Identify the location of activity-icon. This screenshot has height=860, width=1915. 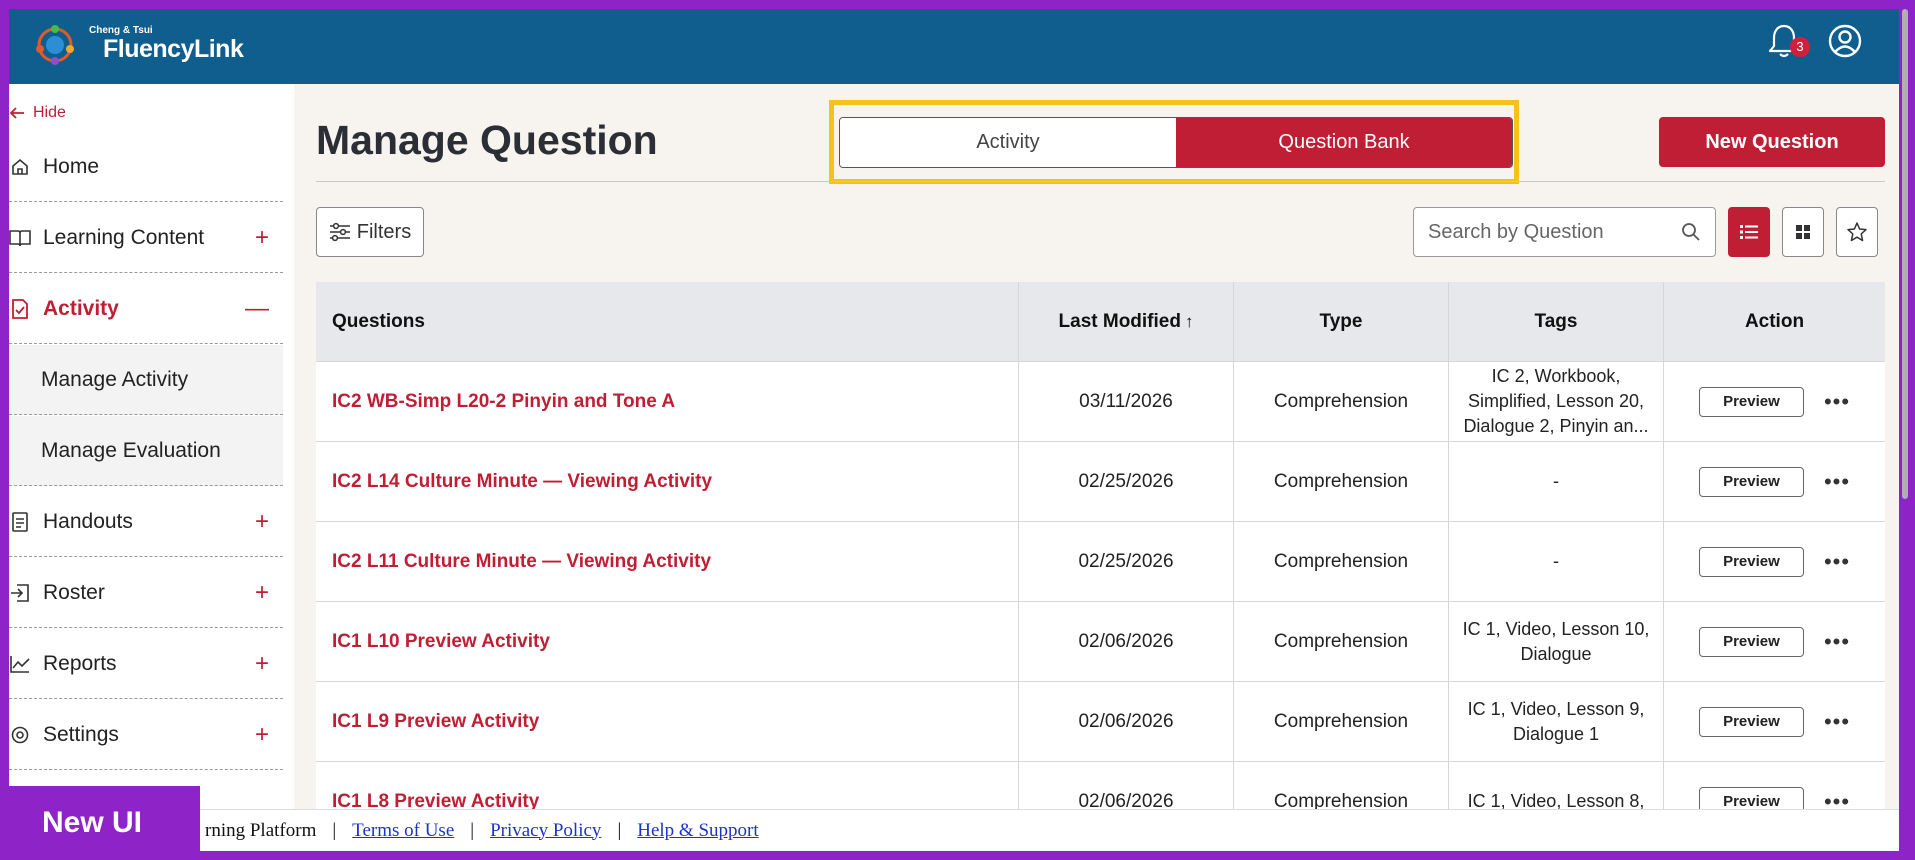
(20, 309).